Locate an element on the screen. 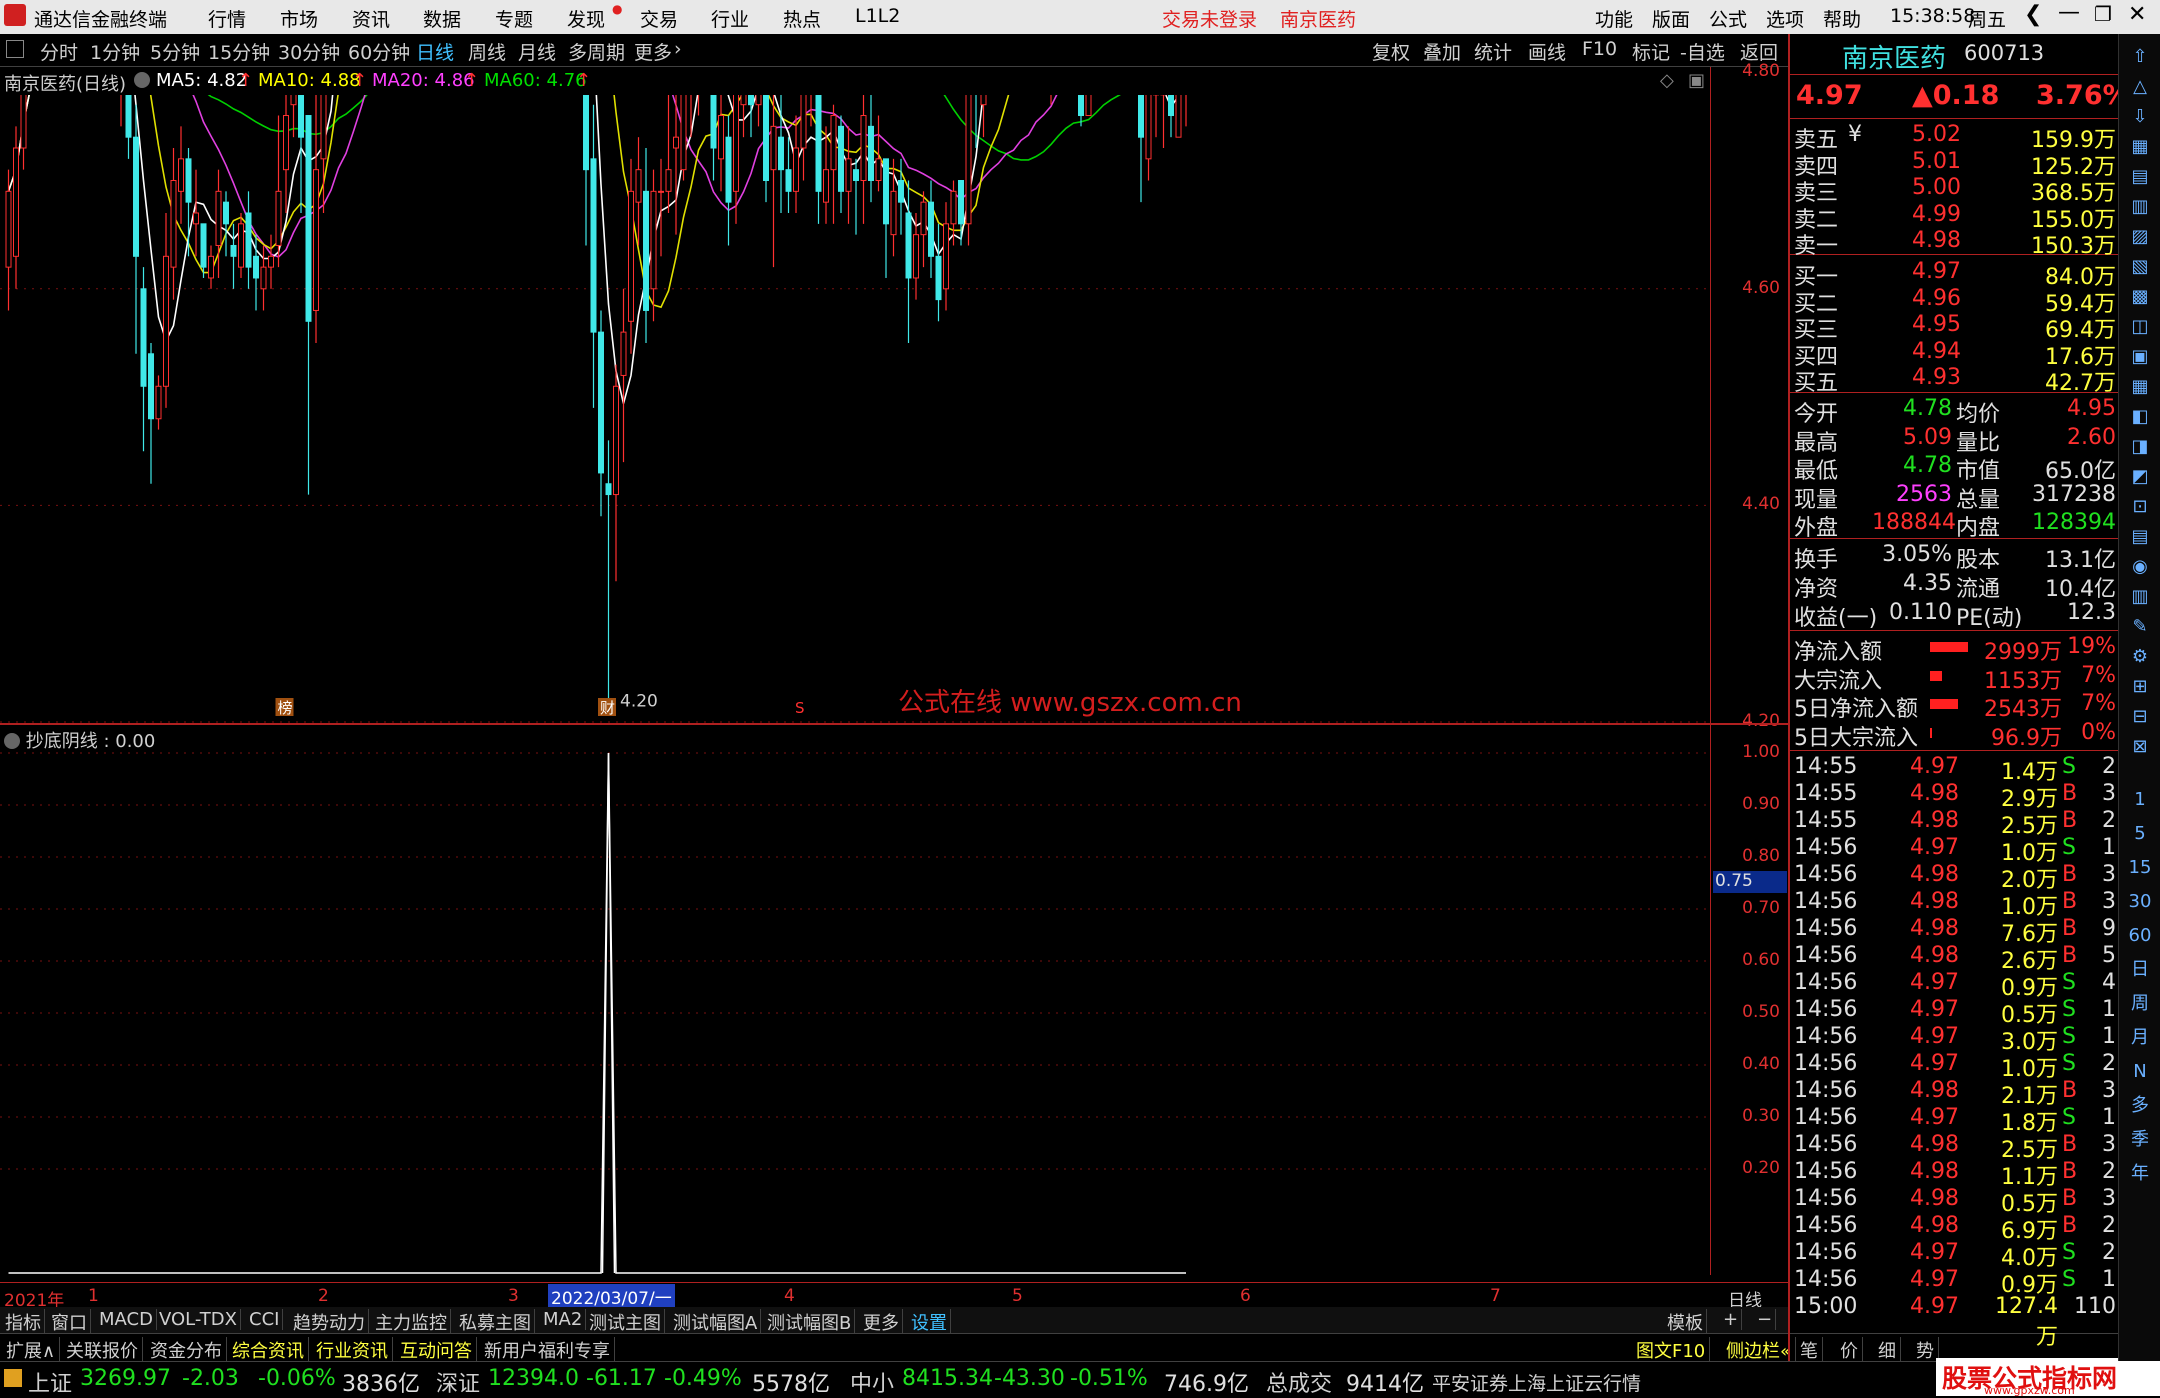  tab-settings: 设置 is located at coordinates (929, 1322).